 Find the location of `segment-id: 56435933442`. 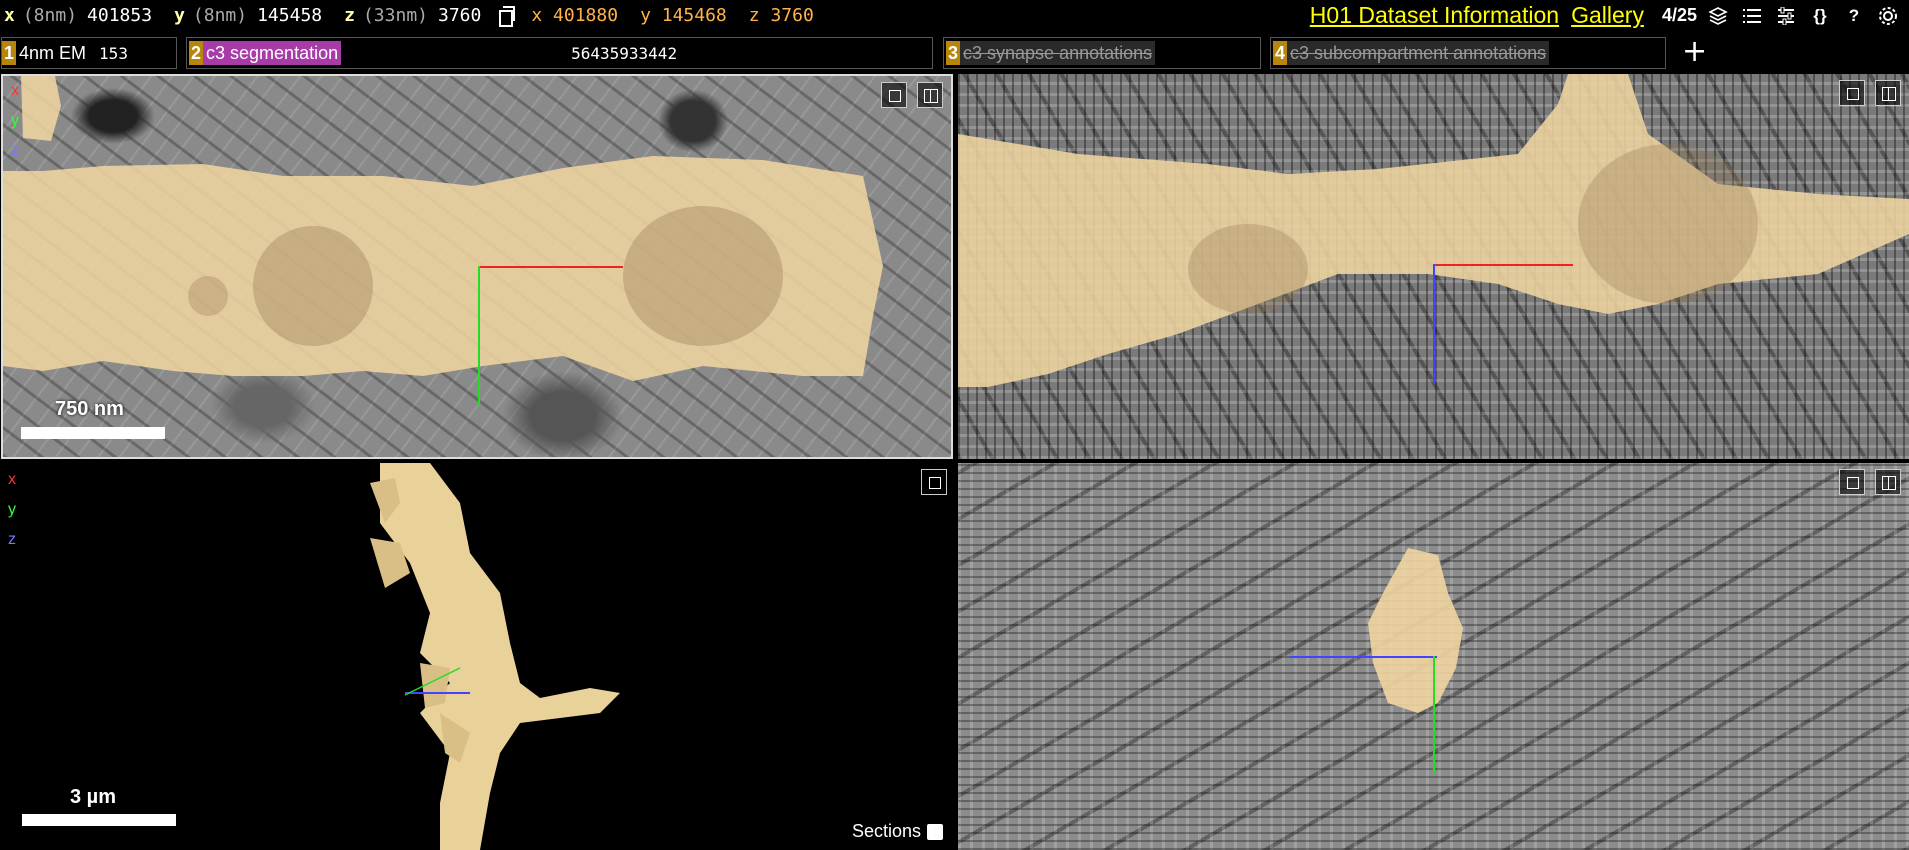

segment-id: 56435933442 is located at coordinates (624, 53).